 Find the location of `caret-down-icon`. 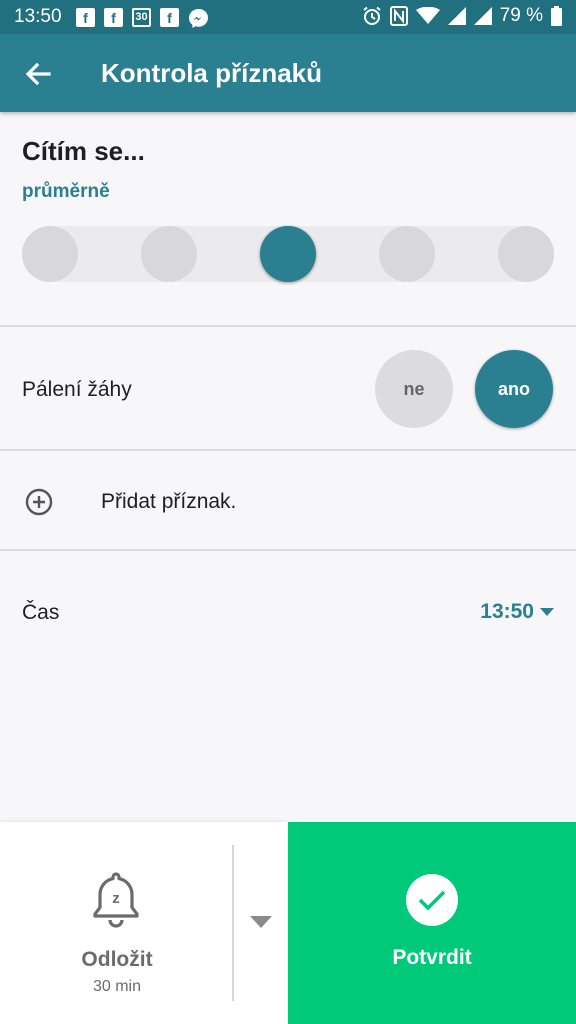

caret-down-icon is located at coordinates (547, 612).